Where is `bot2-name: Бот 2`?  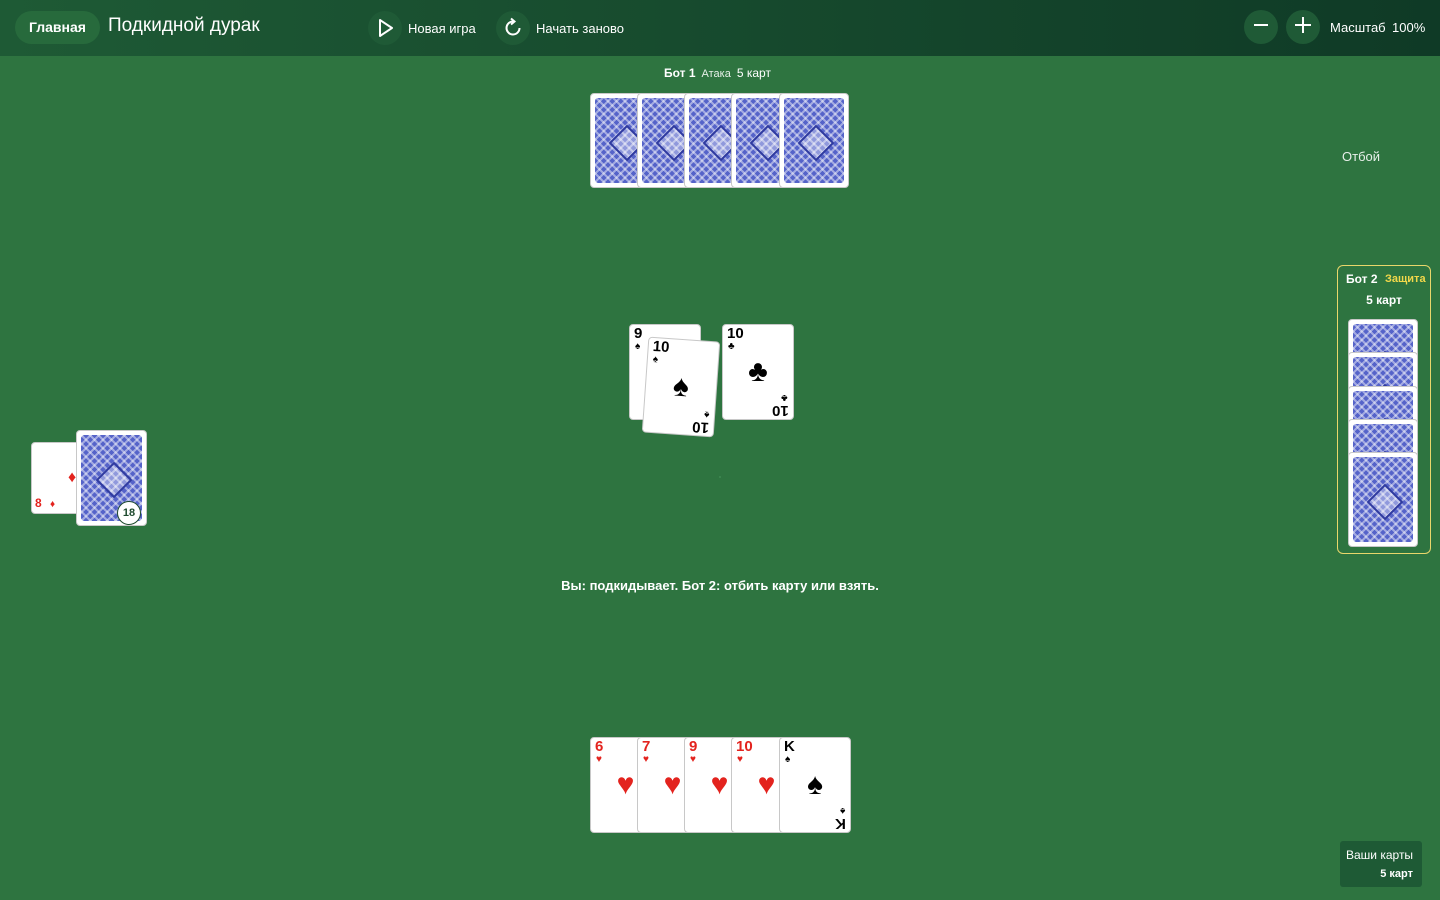
bot2-name: Бот 2 is located at coordinates (1362, 279).